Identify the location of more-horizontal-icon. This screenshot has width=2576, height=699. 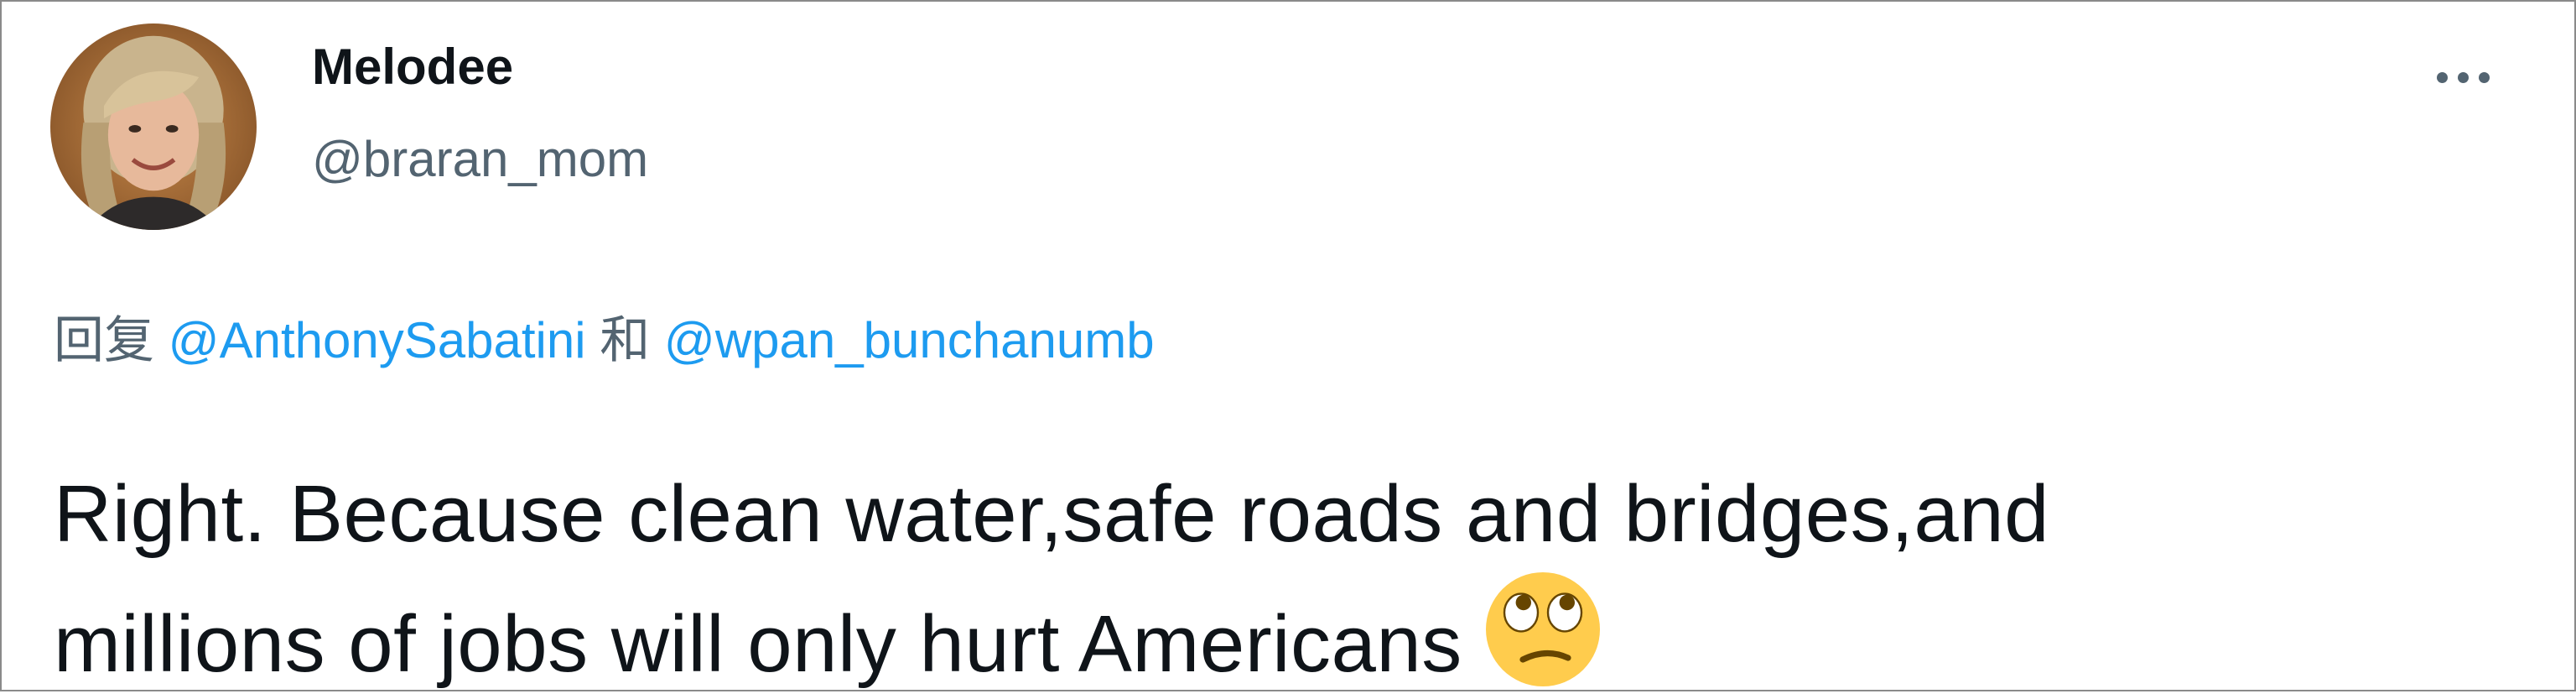
(2442, 77).